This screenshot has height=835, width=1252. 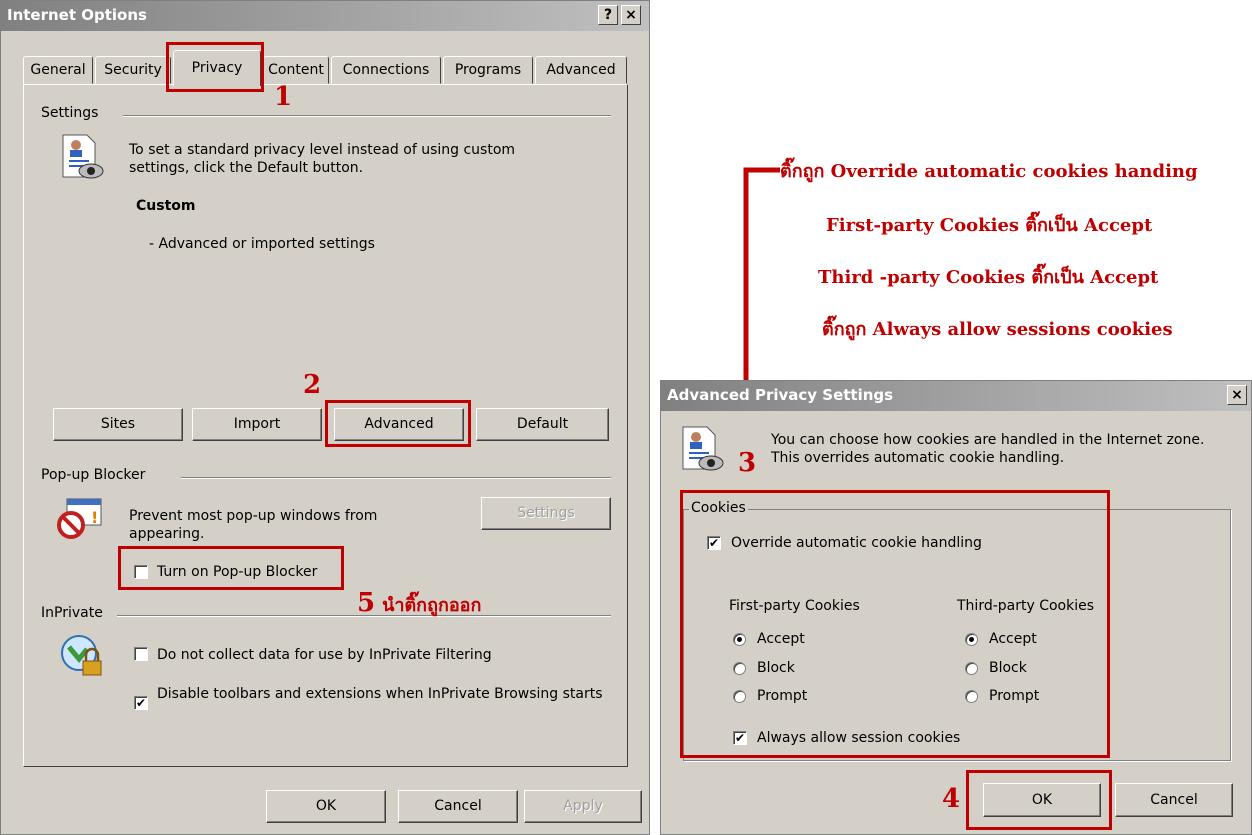 I want to click on title-bar: Internet Options ? ×, so click(x=325, y=16).